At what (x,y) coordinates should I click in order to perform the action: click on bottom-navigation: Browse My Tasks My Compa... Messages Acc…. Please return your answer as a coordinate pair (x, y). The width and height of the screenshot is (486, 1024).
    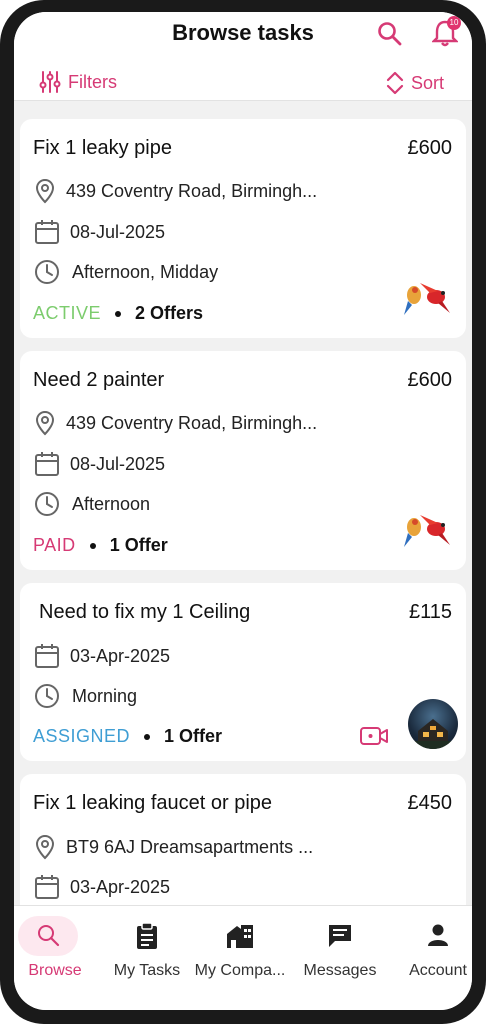
    Looking at the image, I should click on (243, 957).